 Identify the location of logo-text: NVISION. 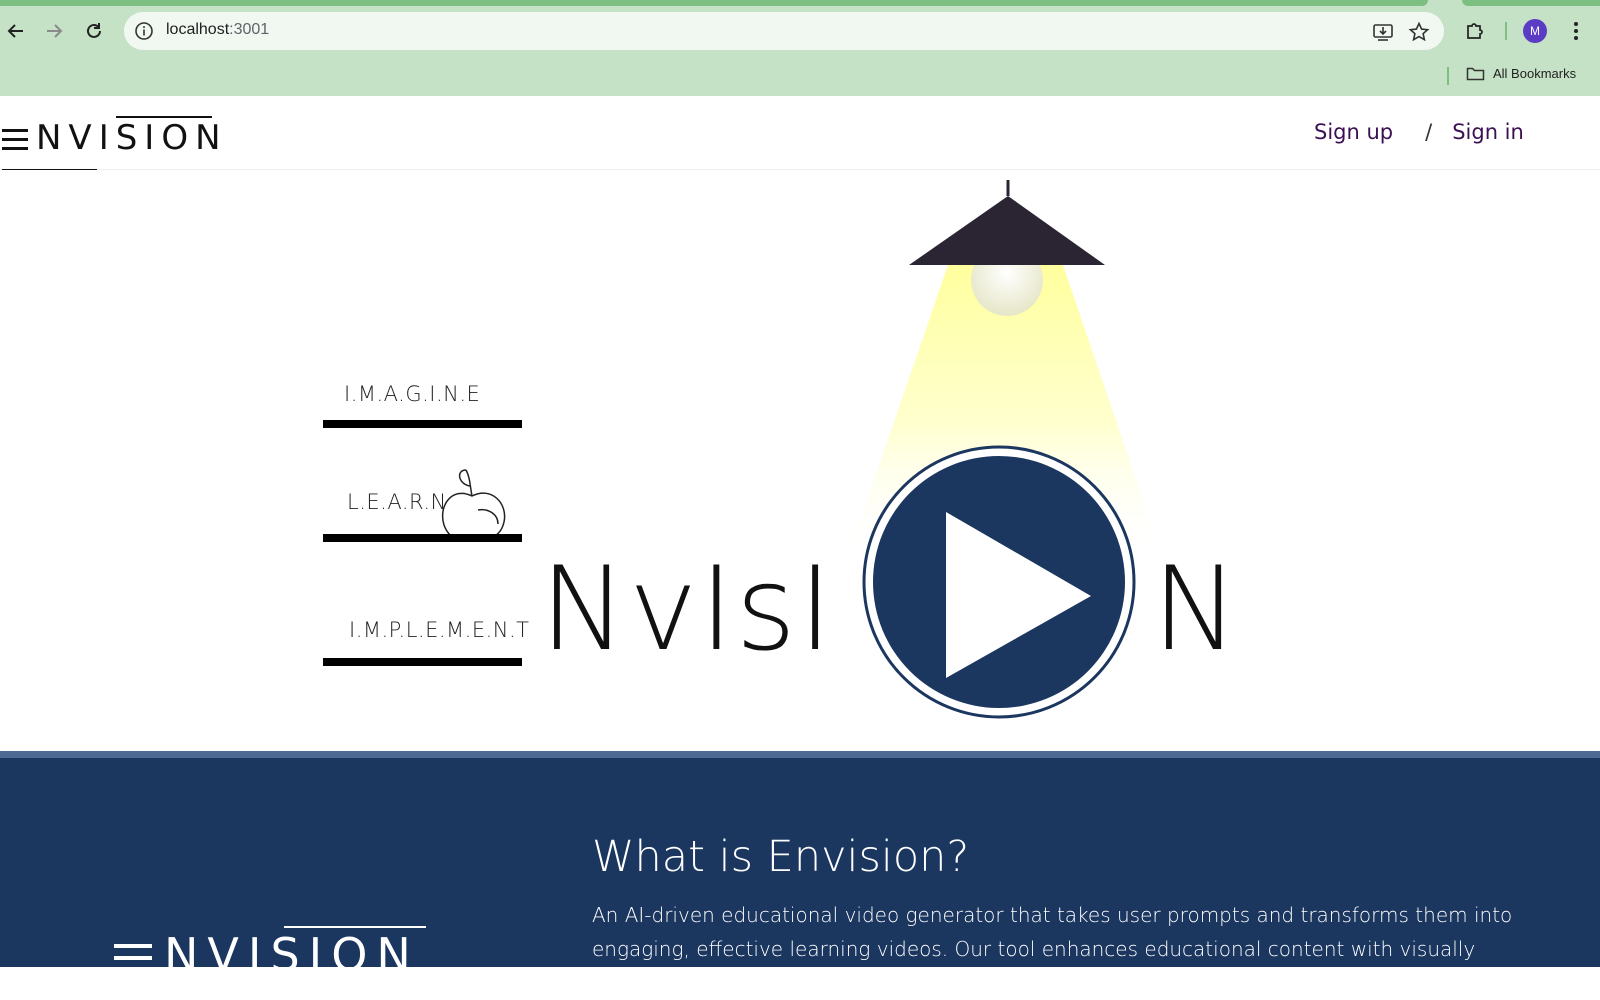
(132, 138).